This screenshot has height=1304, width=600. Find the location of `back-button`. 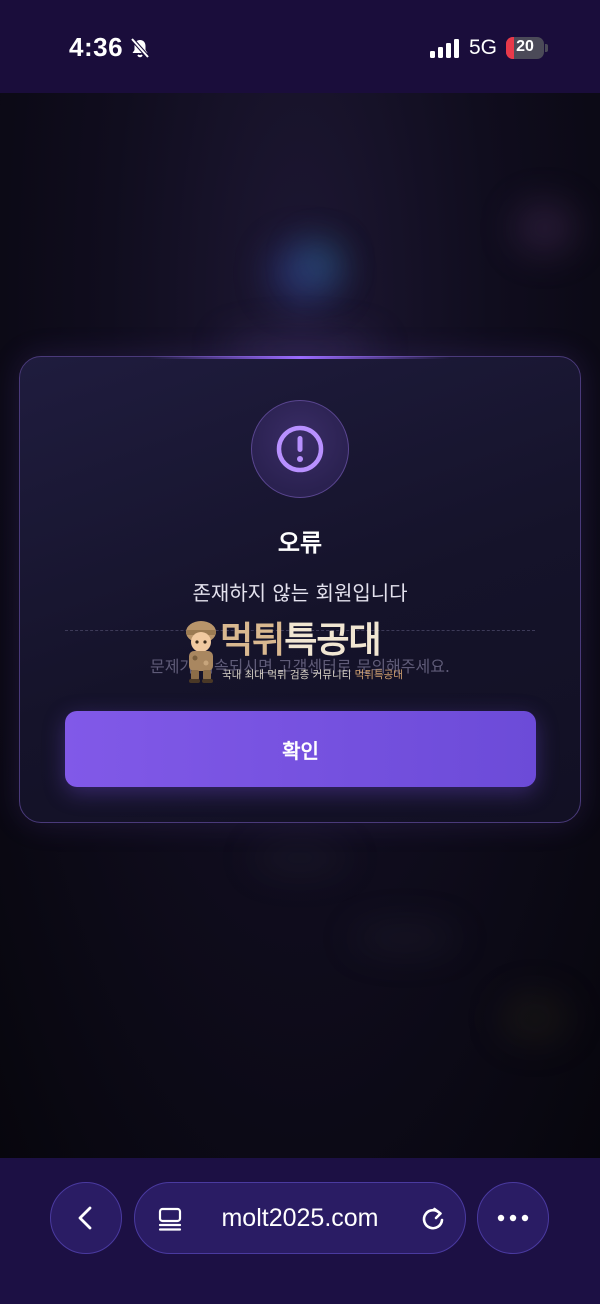

back-button is located at coordinates (86, 1218).